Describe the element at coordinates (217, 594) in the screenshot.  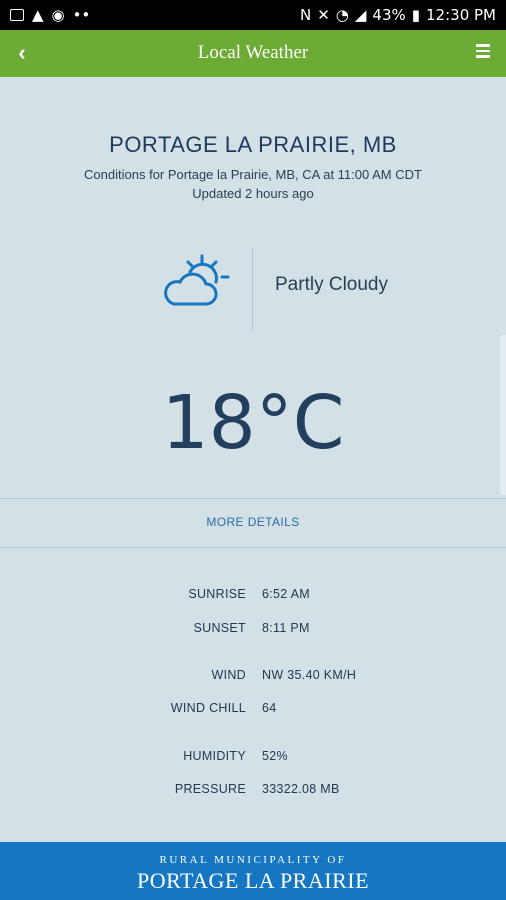
I see `detail-label: SUNRISE` at that location.